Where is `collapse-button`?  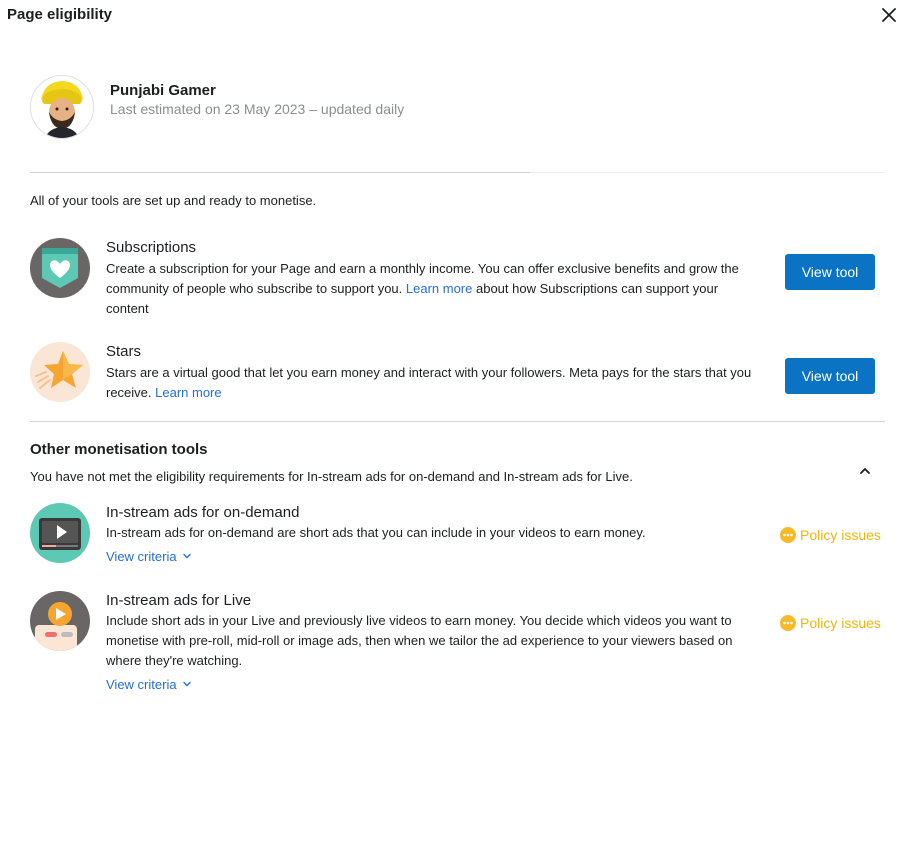
collapse-button is located at coordinates (865, 471).